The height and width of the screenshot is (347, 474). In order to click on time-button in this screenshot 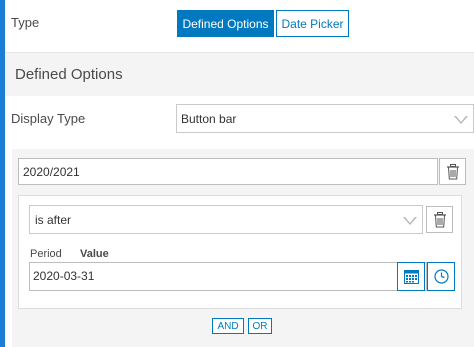, I will do `click(441, 276)`.